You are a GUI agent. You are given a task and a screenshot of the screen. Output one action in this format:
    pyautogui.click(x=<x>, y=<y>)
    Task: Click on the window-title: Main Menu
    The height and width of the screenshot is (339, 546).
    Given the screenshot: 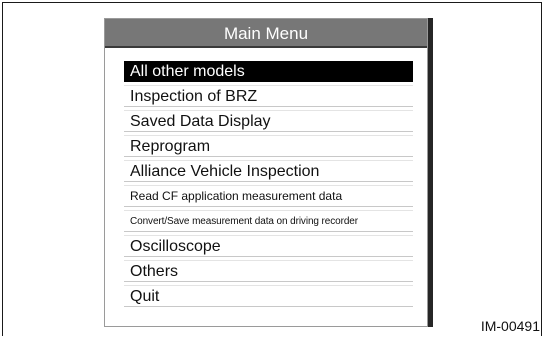 What is the action you would take?
    pyautogui.click(x=266, y=33)
    